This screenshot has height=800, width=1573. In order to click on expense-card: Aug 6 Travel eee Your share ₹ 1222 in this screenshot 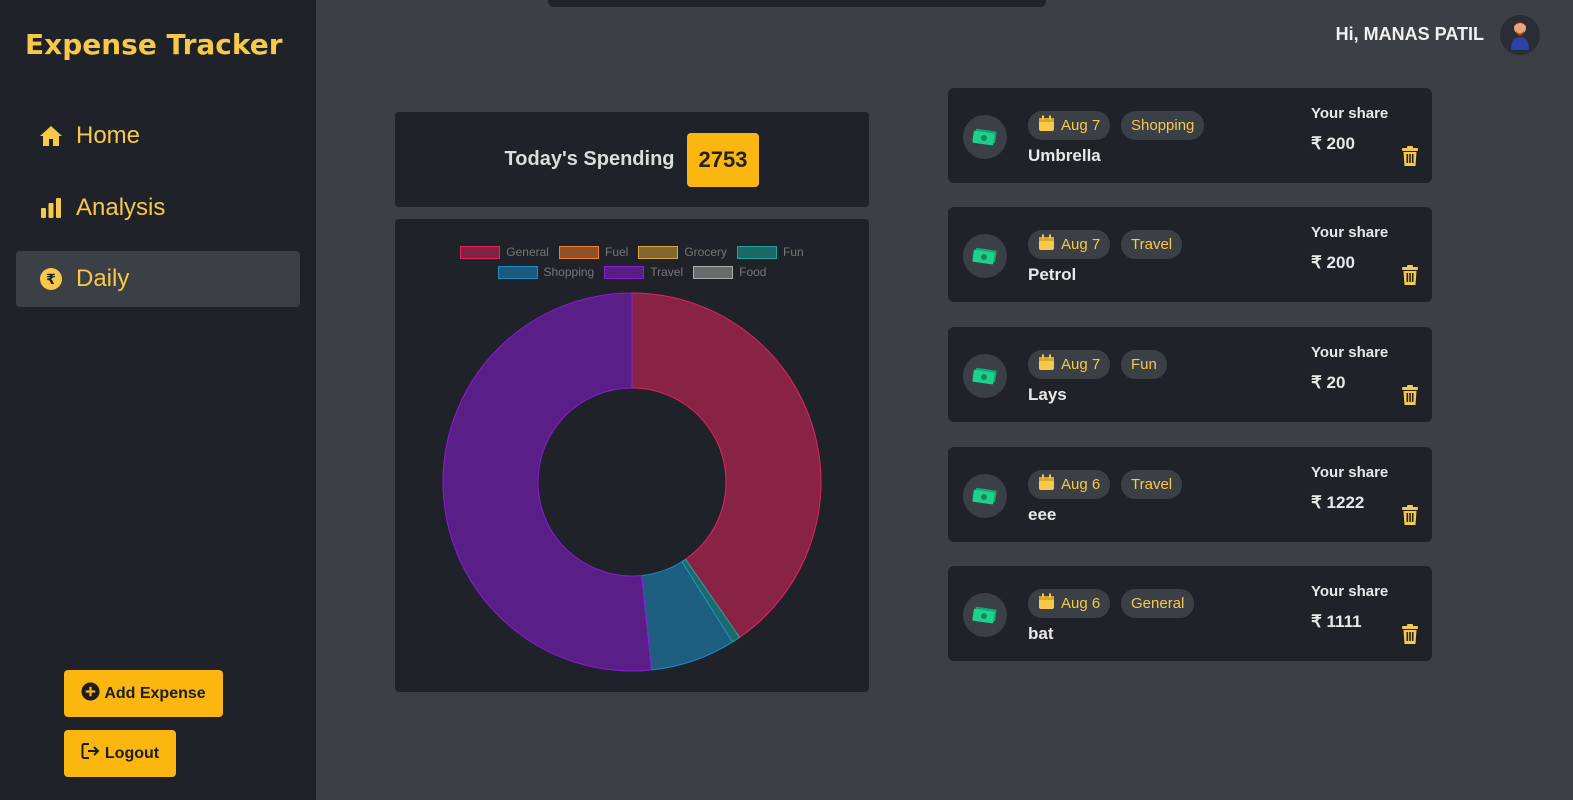, I will do `click(1190, 494)`.